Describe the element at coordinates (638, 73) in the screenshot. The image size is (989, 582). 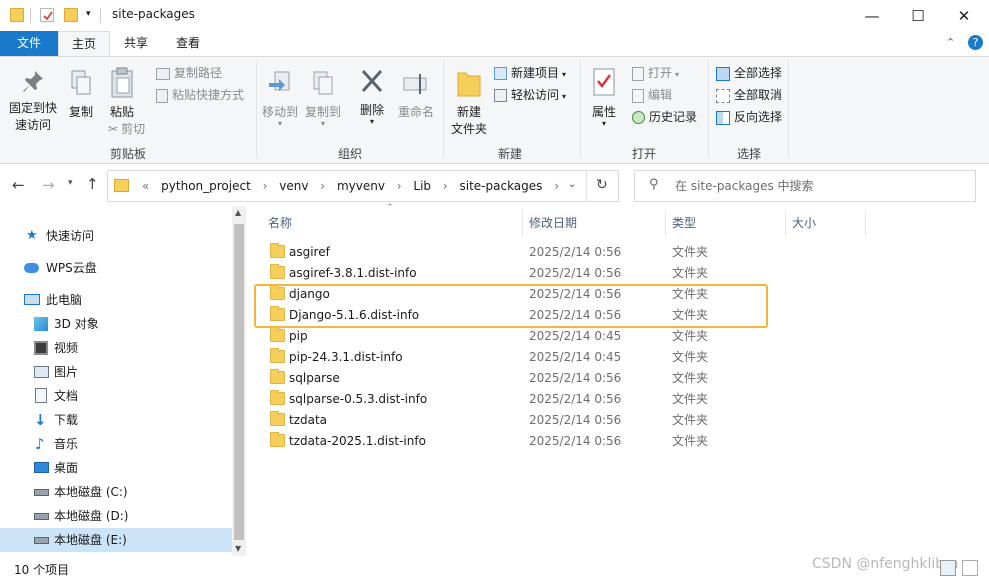
I see `open-icon` at that location.